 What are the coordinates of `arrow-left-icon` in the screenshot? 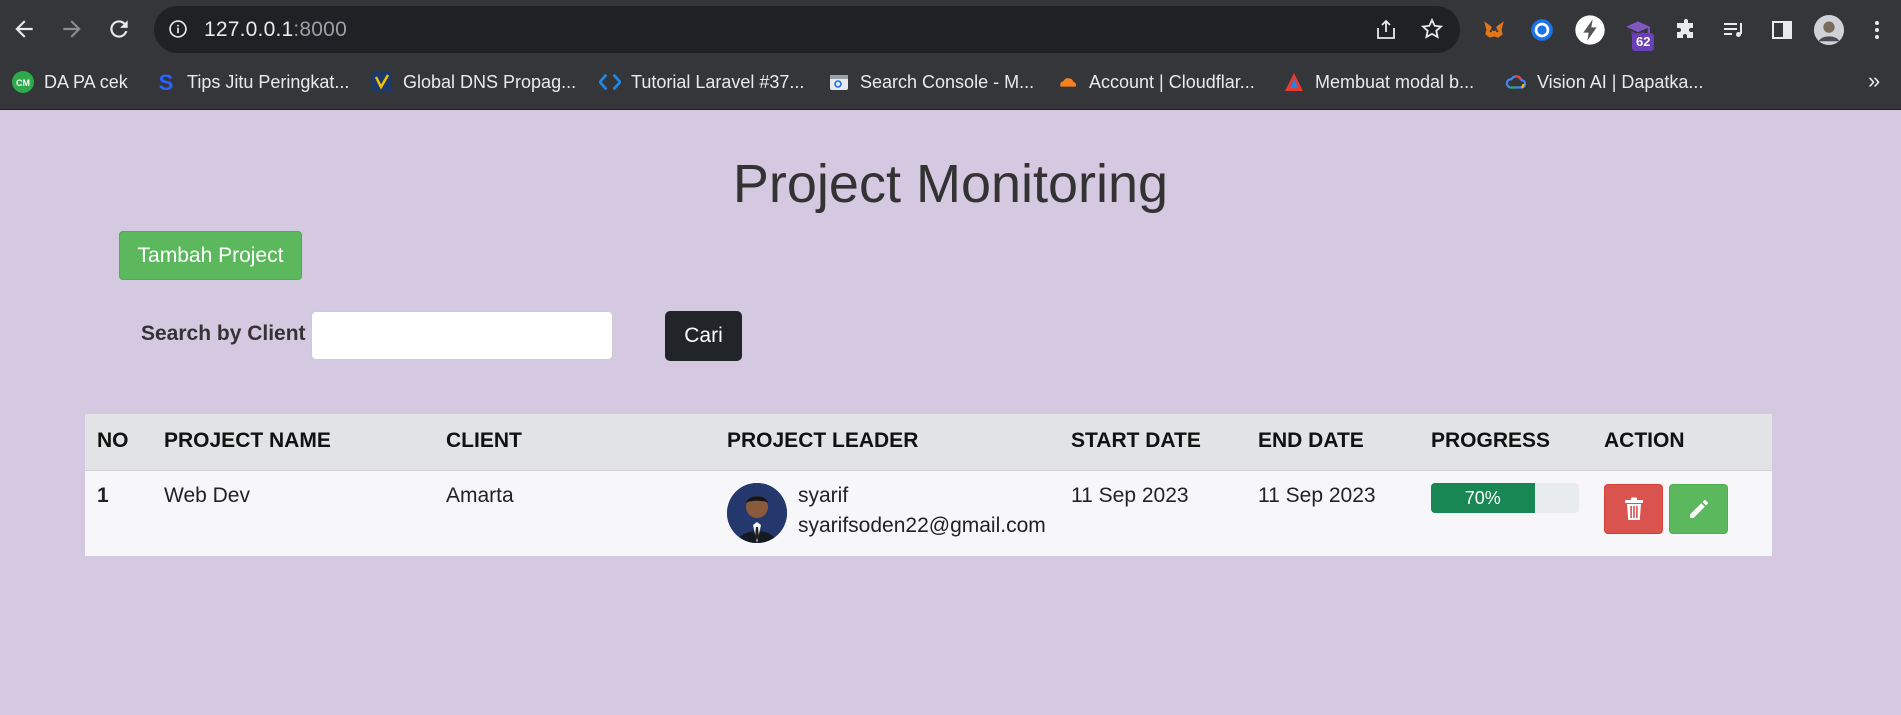 It's located at (24, 29).